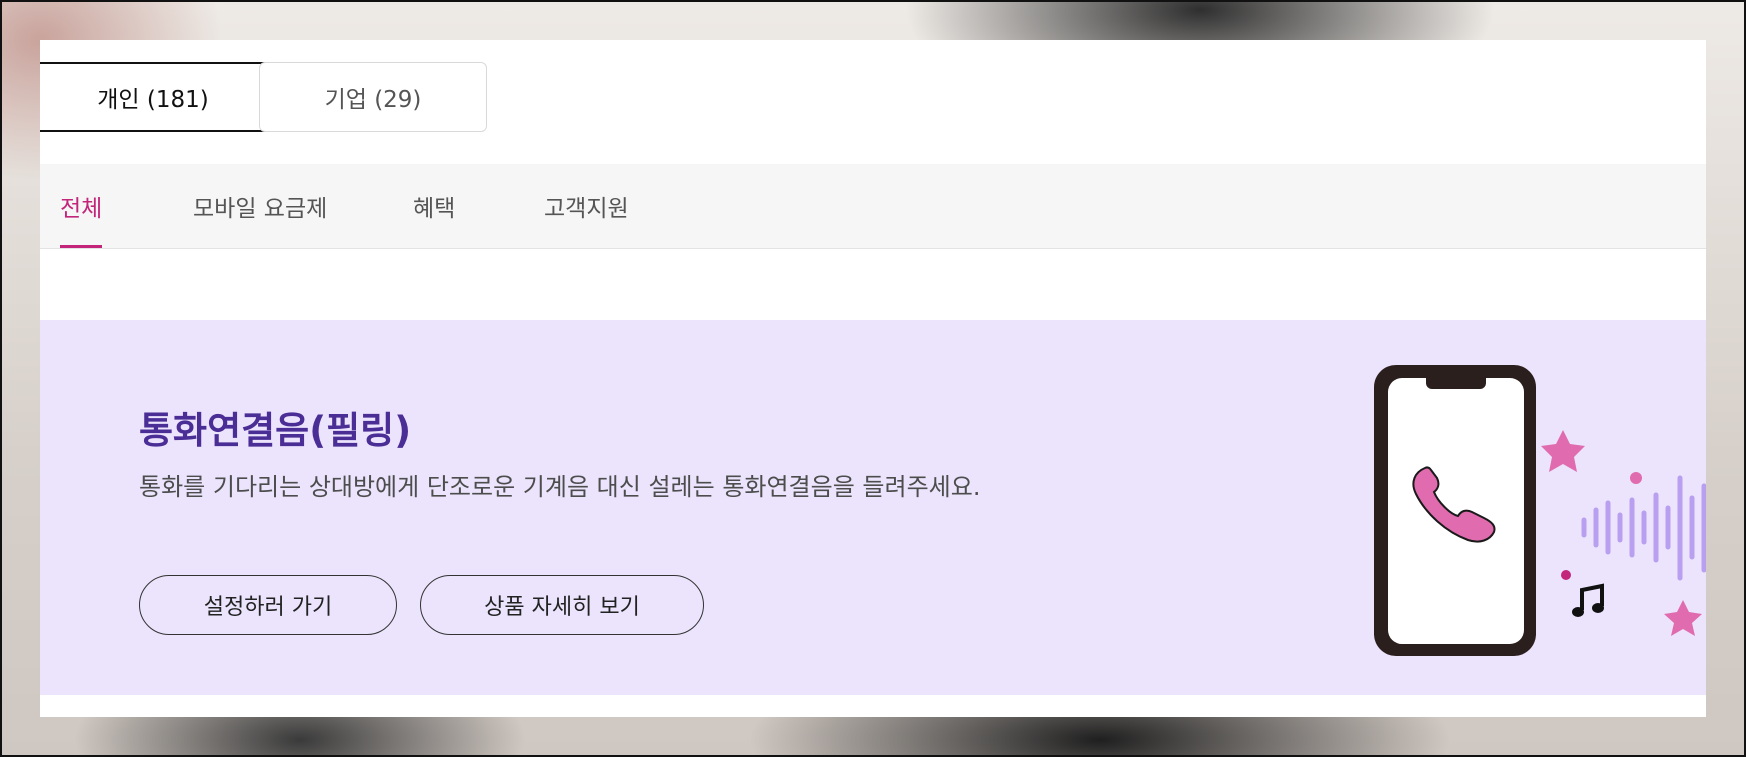 This screenshot has width=1746, height=757. Describe the element at coordinates (1643, 528) in the screenshot. I see `sound-wave-icon` at that location.